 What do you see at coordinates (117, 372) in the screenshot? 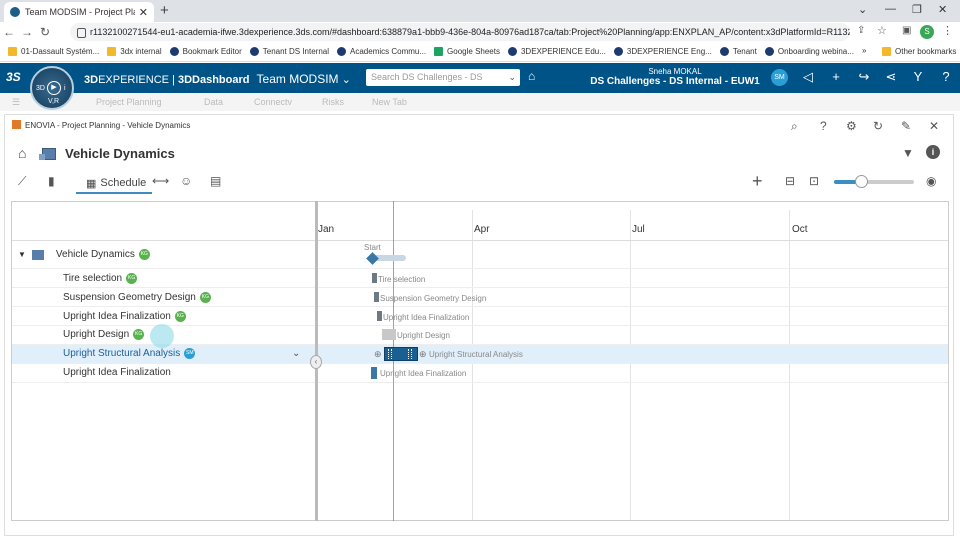
I see `task-label: Upright Idea Finalization` at bounding box center [117, 372].